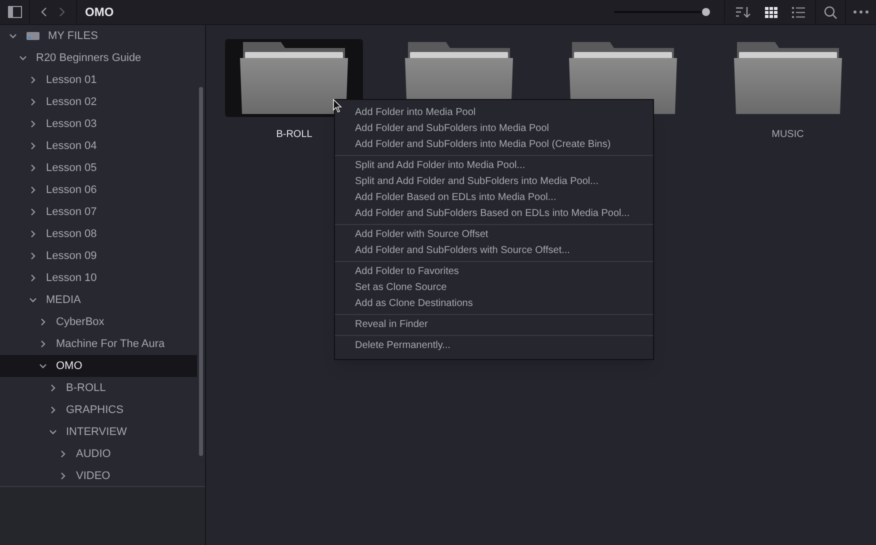 This screenshot has height=545, width=876. I want to click on tree-item: VIDEO, so click(98, 475).